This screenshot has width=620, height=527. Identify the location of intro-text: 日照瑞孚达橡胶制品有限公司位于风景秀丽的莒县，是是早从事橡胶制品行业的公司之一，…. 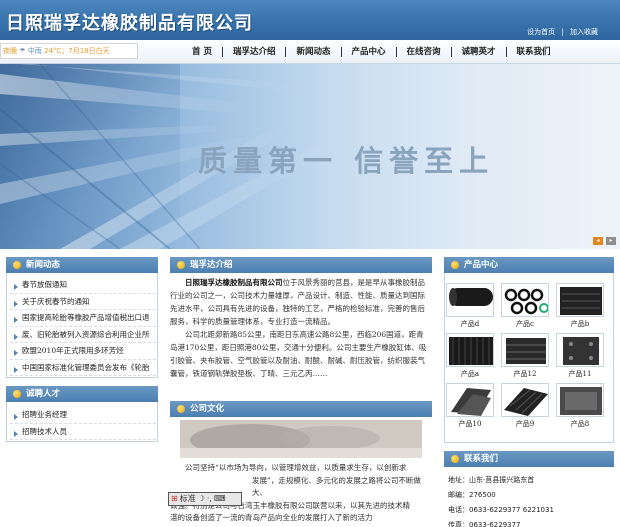
(300, 328).